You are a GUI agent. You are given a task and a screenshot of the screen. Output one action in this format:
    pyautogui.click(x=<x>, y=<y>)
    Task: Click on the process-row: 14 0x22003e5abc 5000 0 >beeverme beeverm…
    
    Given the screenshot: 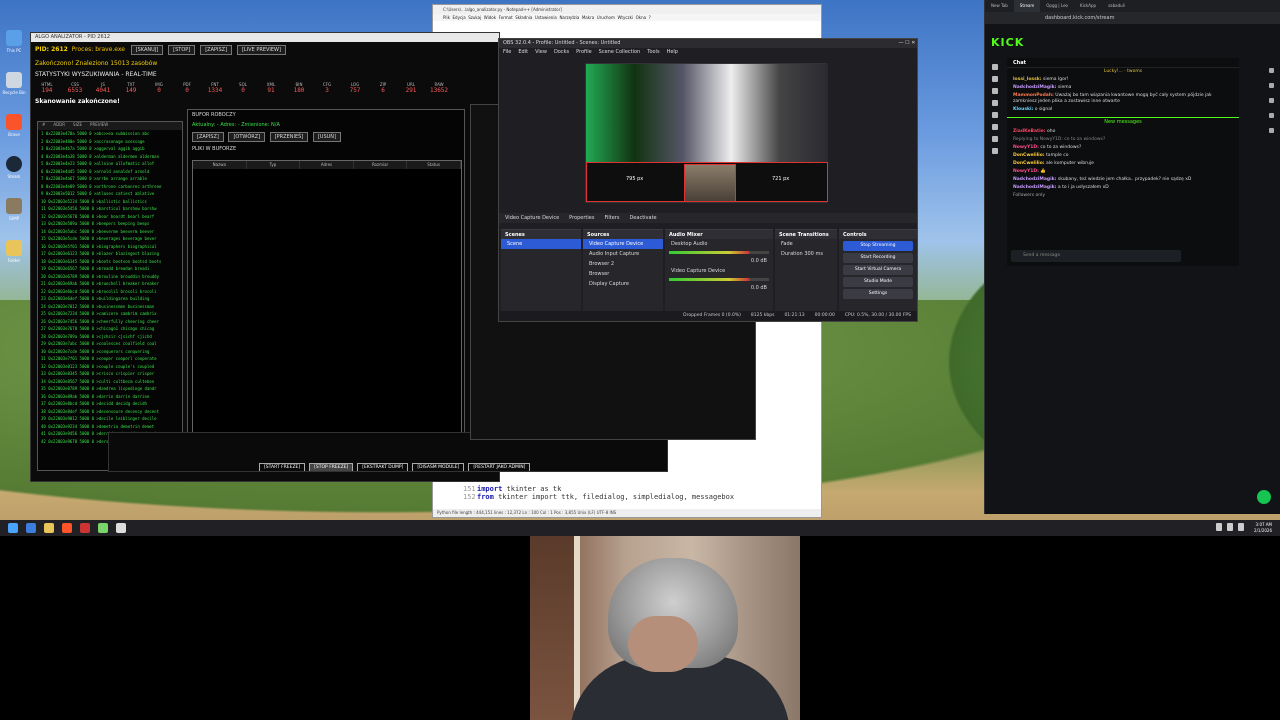 What is the action you would take?
    pyautogui.click(x=110, y=232)
    